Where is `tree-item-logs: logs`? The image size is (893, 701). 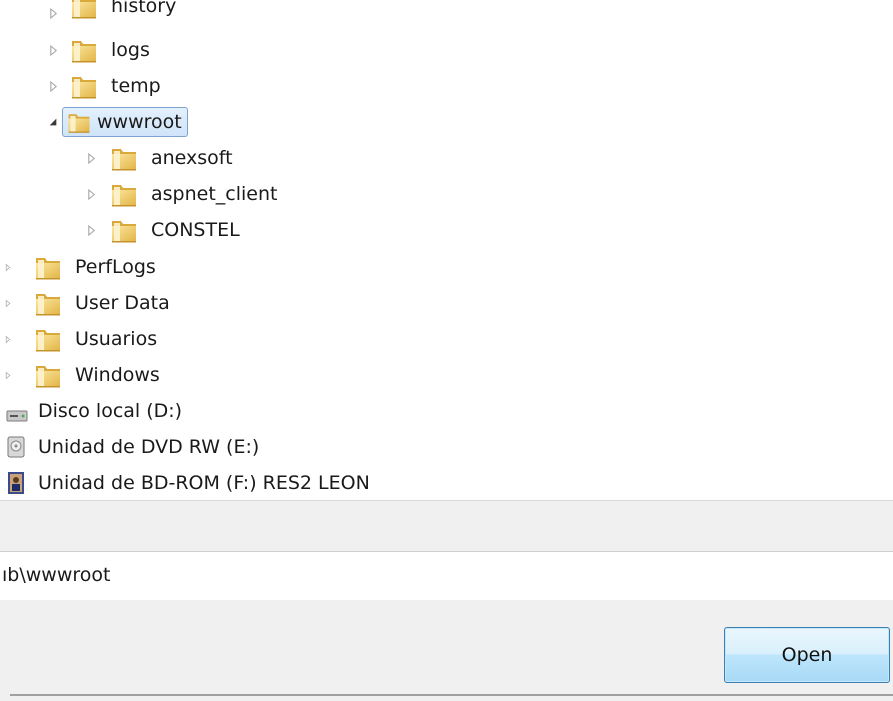 tree-item-logs: logs is located at coordinates (99, 50).